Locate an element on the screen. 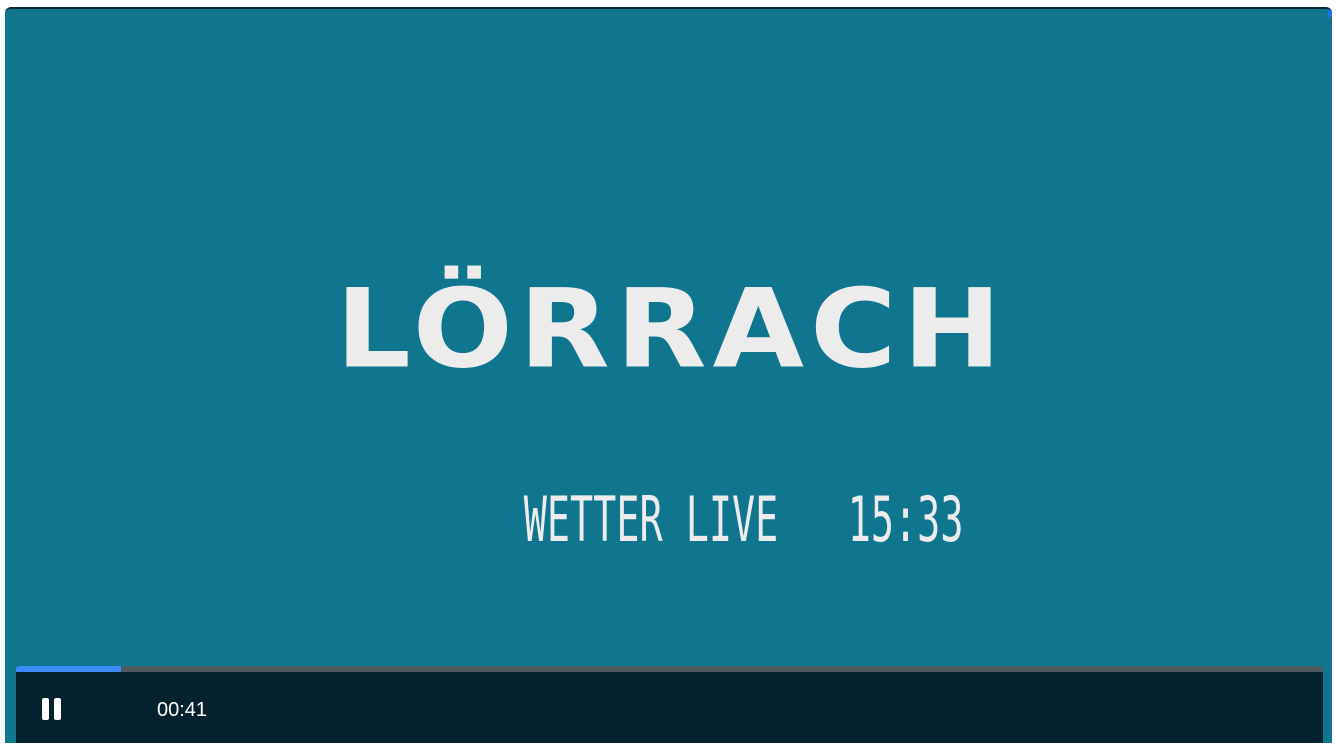  player-controls: 00:41 is located at coordinates (669, 707).